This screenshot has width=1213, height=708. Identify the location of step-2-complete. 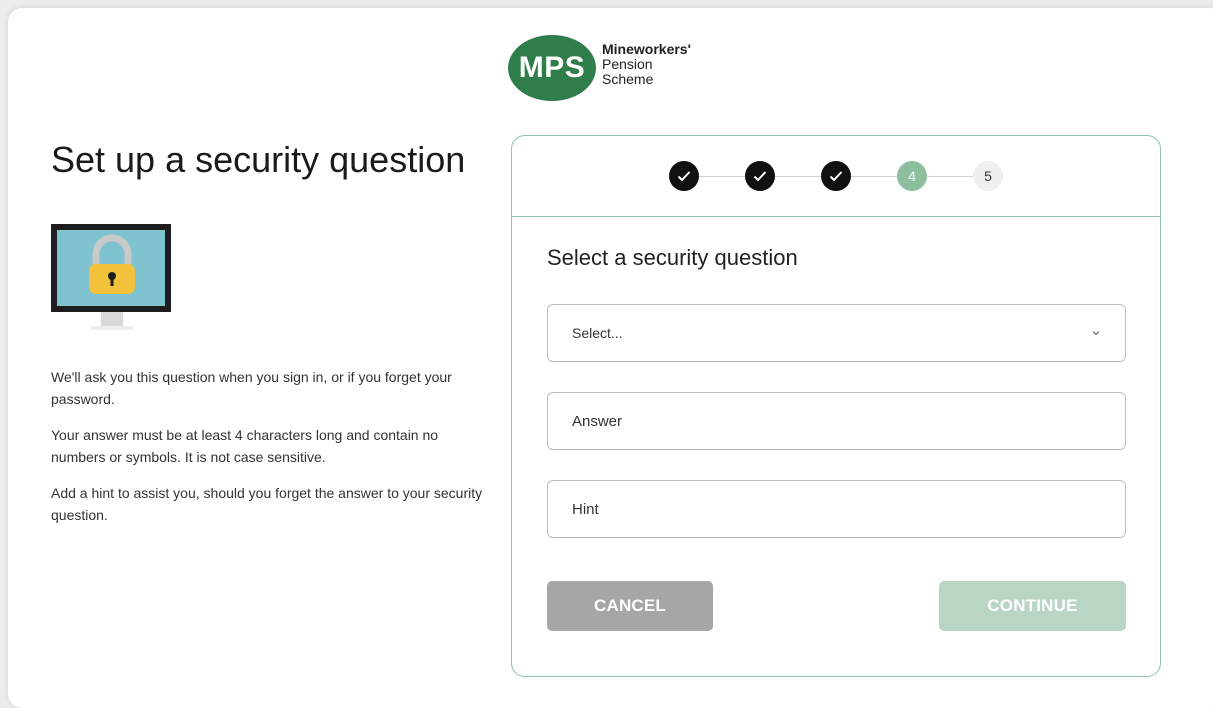
(760, 176).